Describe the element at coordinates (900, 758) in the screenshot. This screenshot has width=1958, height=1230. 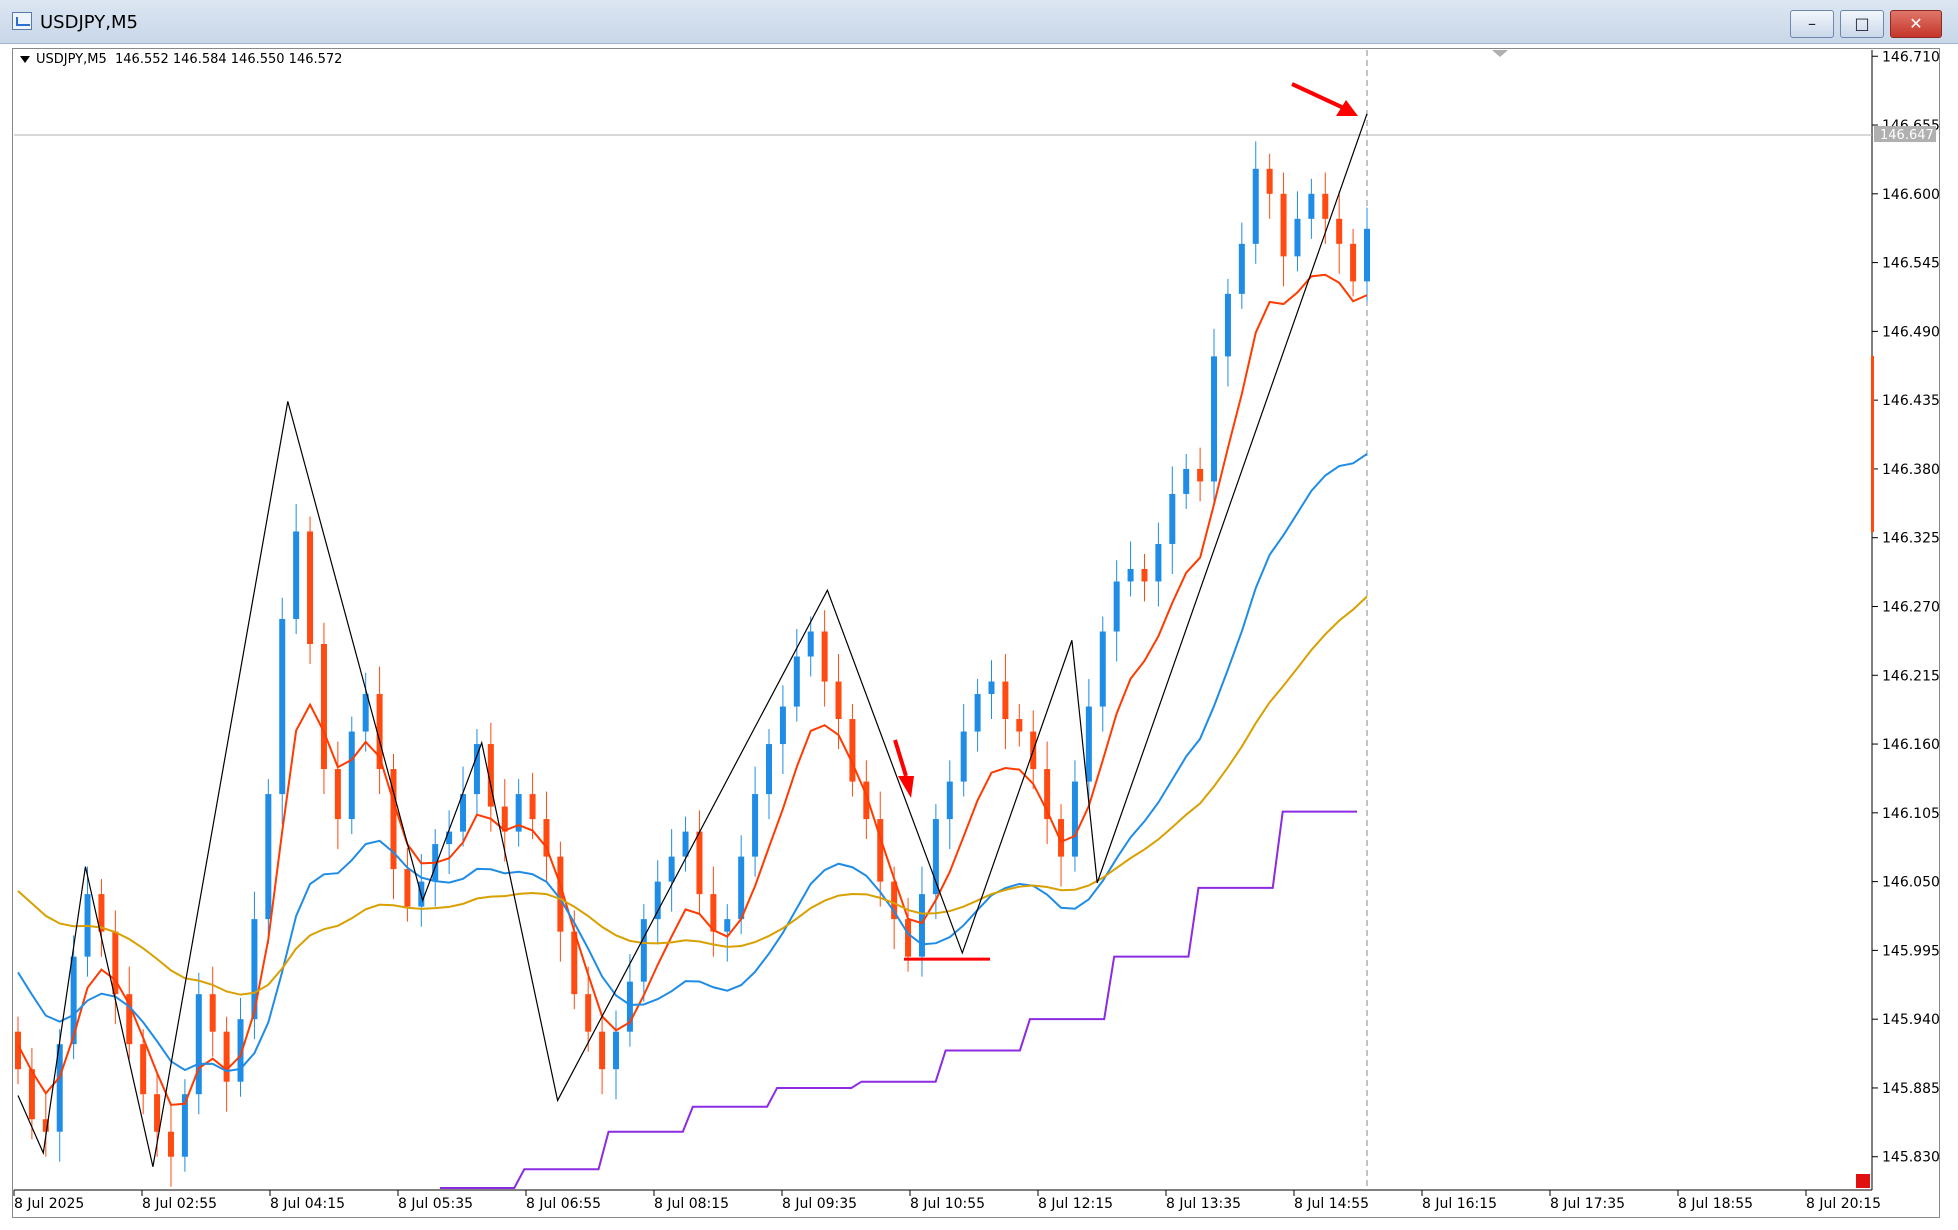
I see `arrow-shaft-low` at that location.